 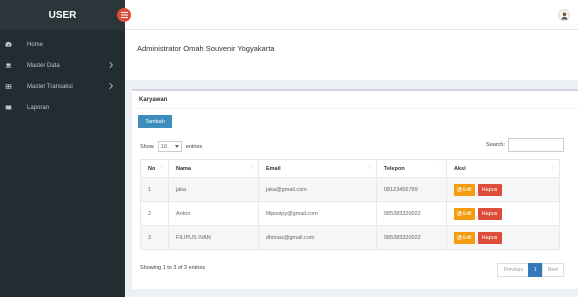 I want to click on laptop-icon, so click(x=12, y=65).